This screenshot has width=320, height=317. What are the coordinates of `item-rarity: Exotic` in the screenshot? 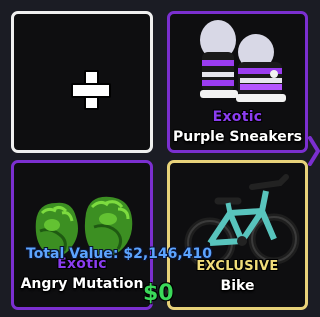 It's located at (237, 117).